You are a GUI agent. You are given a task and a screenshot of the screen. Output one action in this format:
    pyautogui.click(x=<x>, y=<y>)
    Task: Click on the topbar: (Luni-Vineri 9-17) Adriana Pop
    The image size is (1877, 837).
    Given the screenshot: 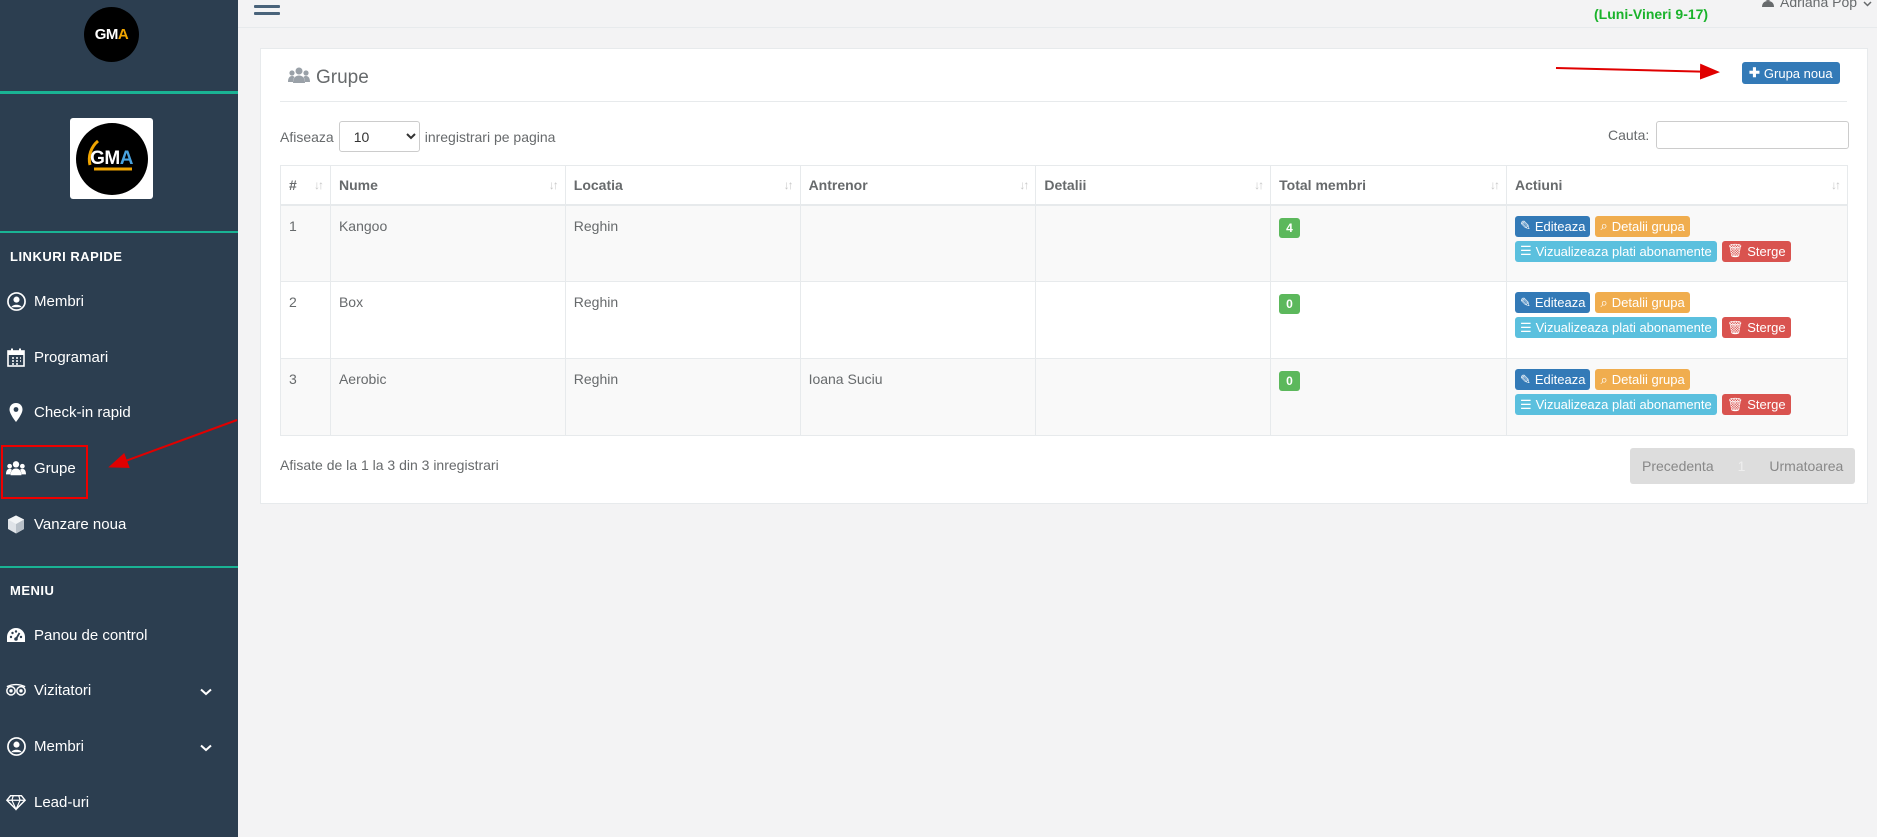 What is the action you would take?
    pyautogui.click(x=1057, y=14)
    